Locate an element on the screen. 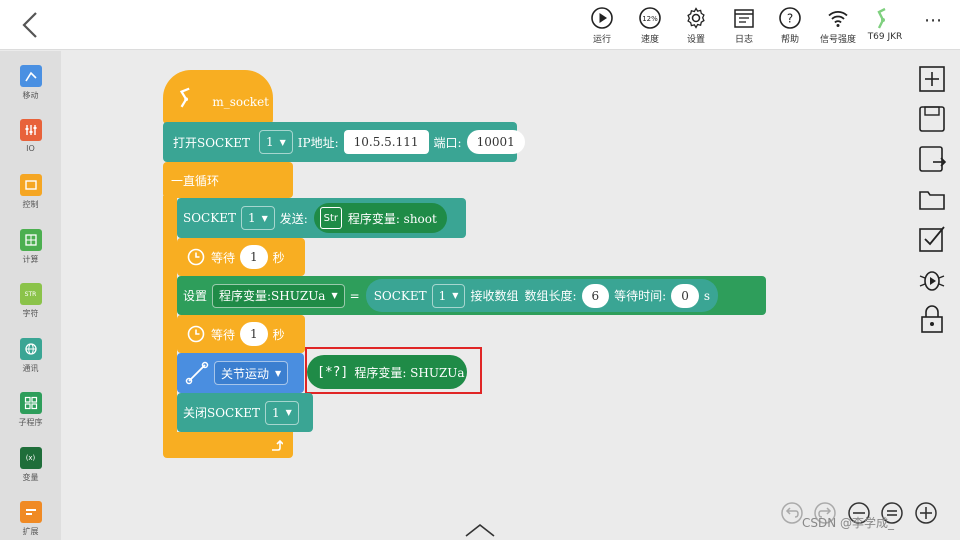 The height and width of the screenshot is (540, 960). port-field: 10001 is located at coordinates (495, 142).